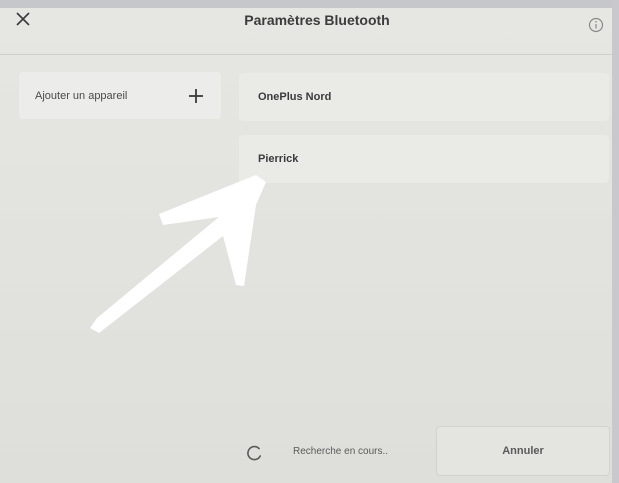  Describe the element at coordinates (317, 20) in the screenshot. I see `page-title: Paramètres Bluetooth` at that location.